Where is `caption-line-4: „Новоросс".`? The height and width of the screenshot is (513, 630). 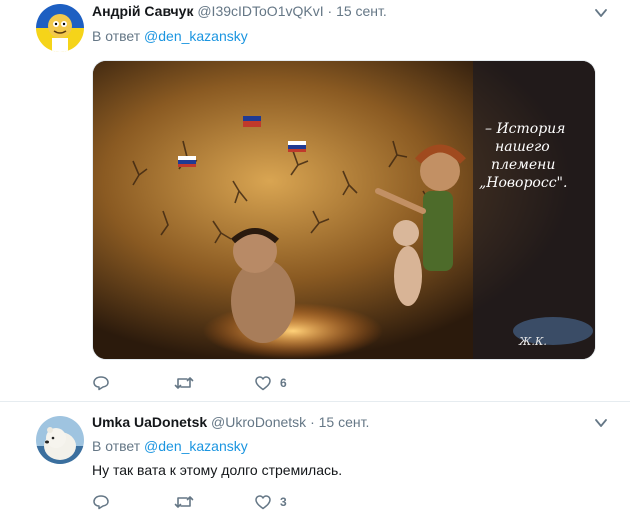 caption-line-4: „Новоросс". is located at coordinates (523, 183).